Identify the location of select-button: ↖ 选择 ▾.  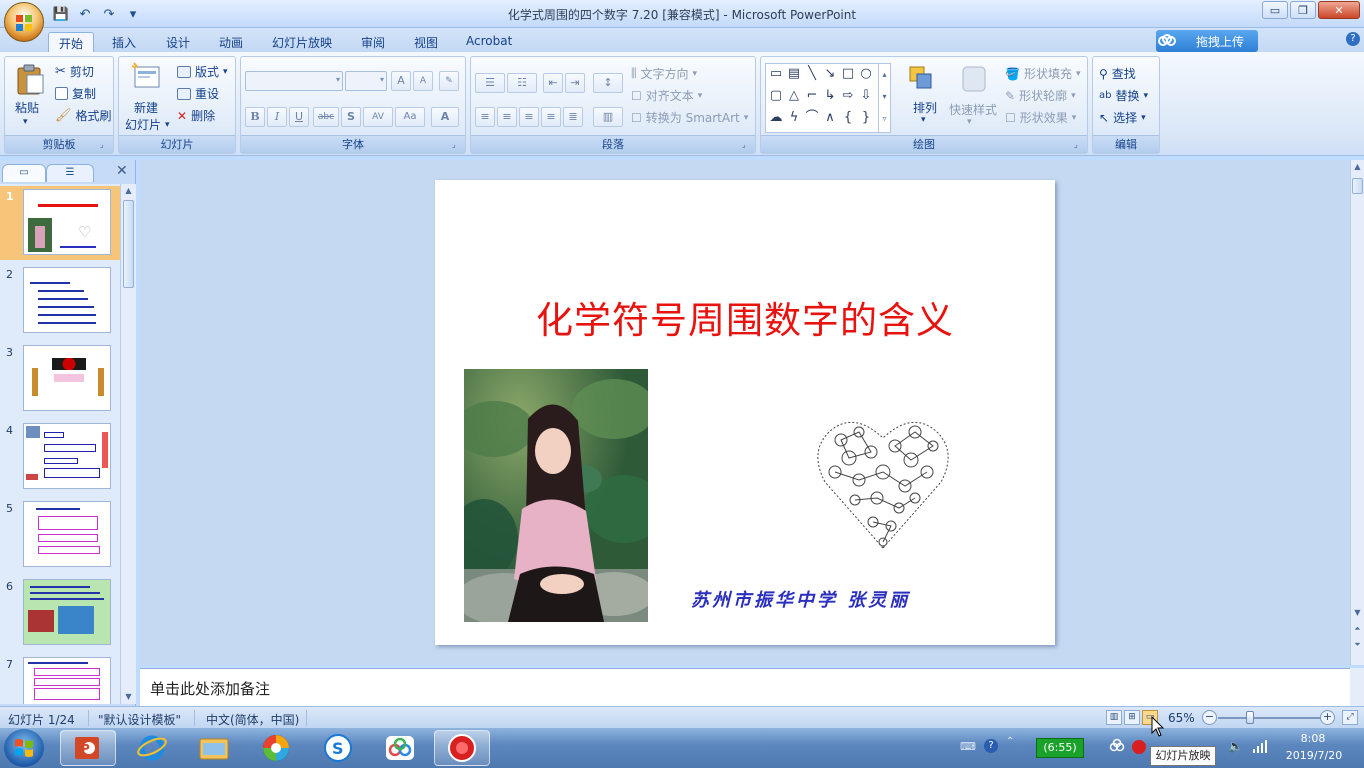
(1122, 117).